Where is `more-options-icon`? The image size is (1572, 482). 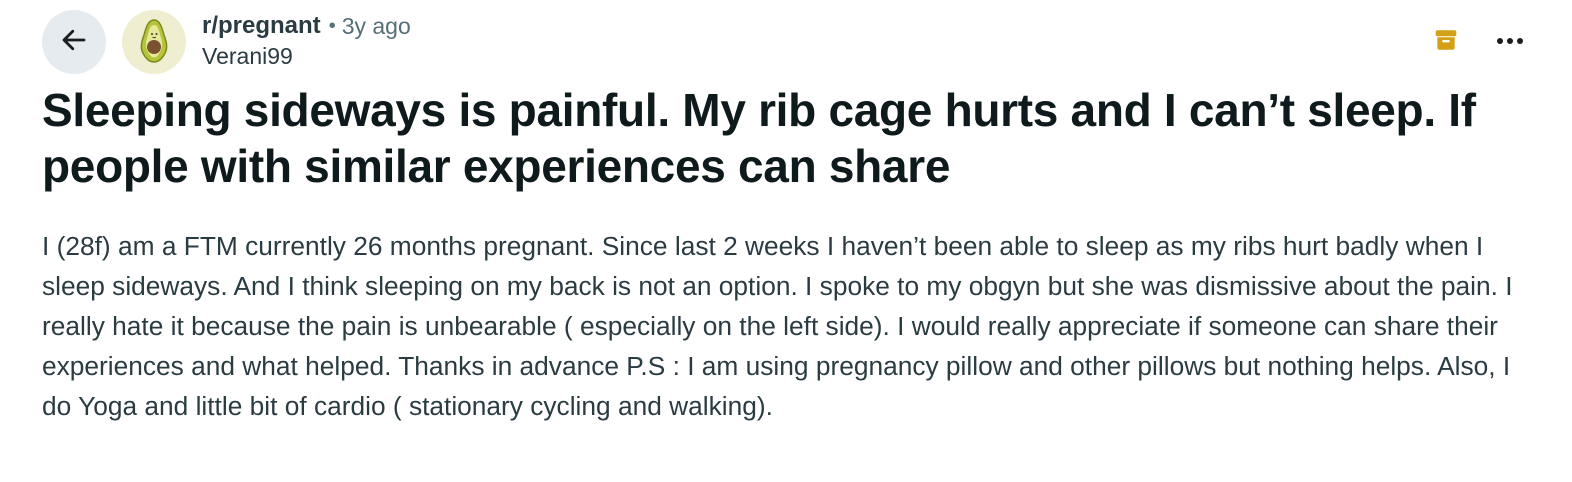
more-options-icon is located at coordinates (1510, 42).